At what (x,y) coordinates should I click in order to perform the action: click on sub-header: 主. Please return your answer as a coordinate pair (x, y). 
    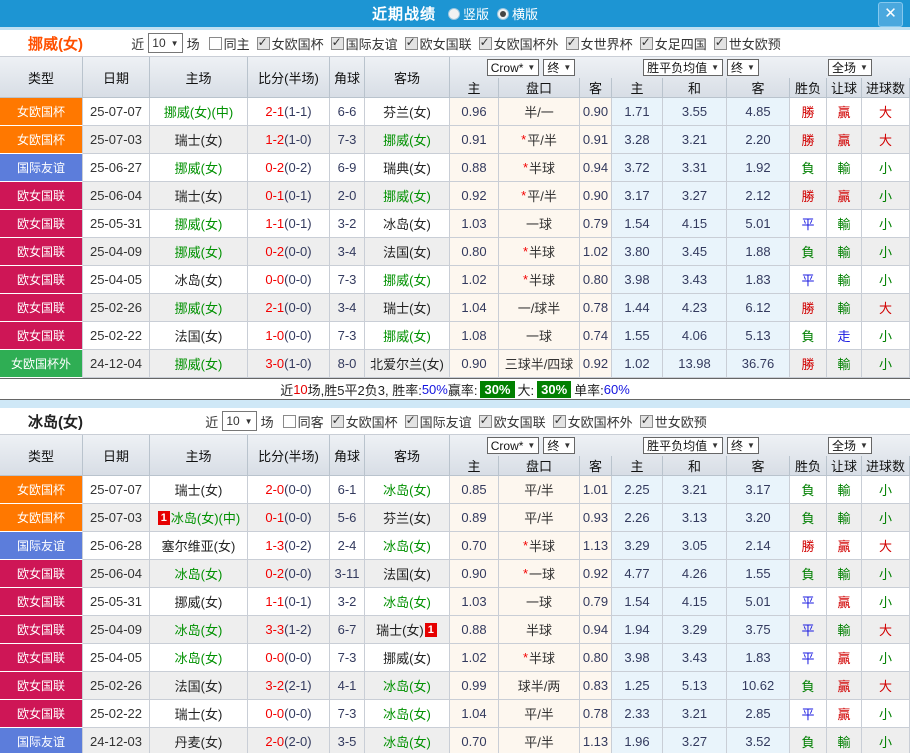
    Looking at the image, I should click on (637, 466).